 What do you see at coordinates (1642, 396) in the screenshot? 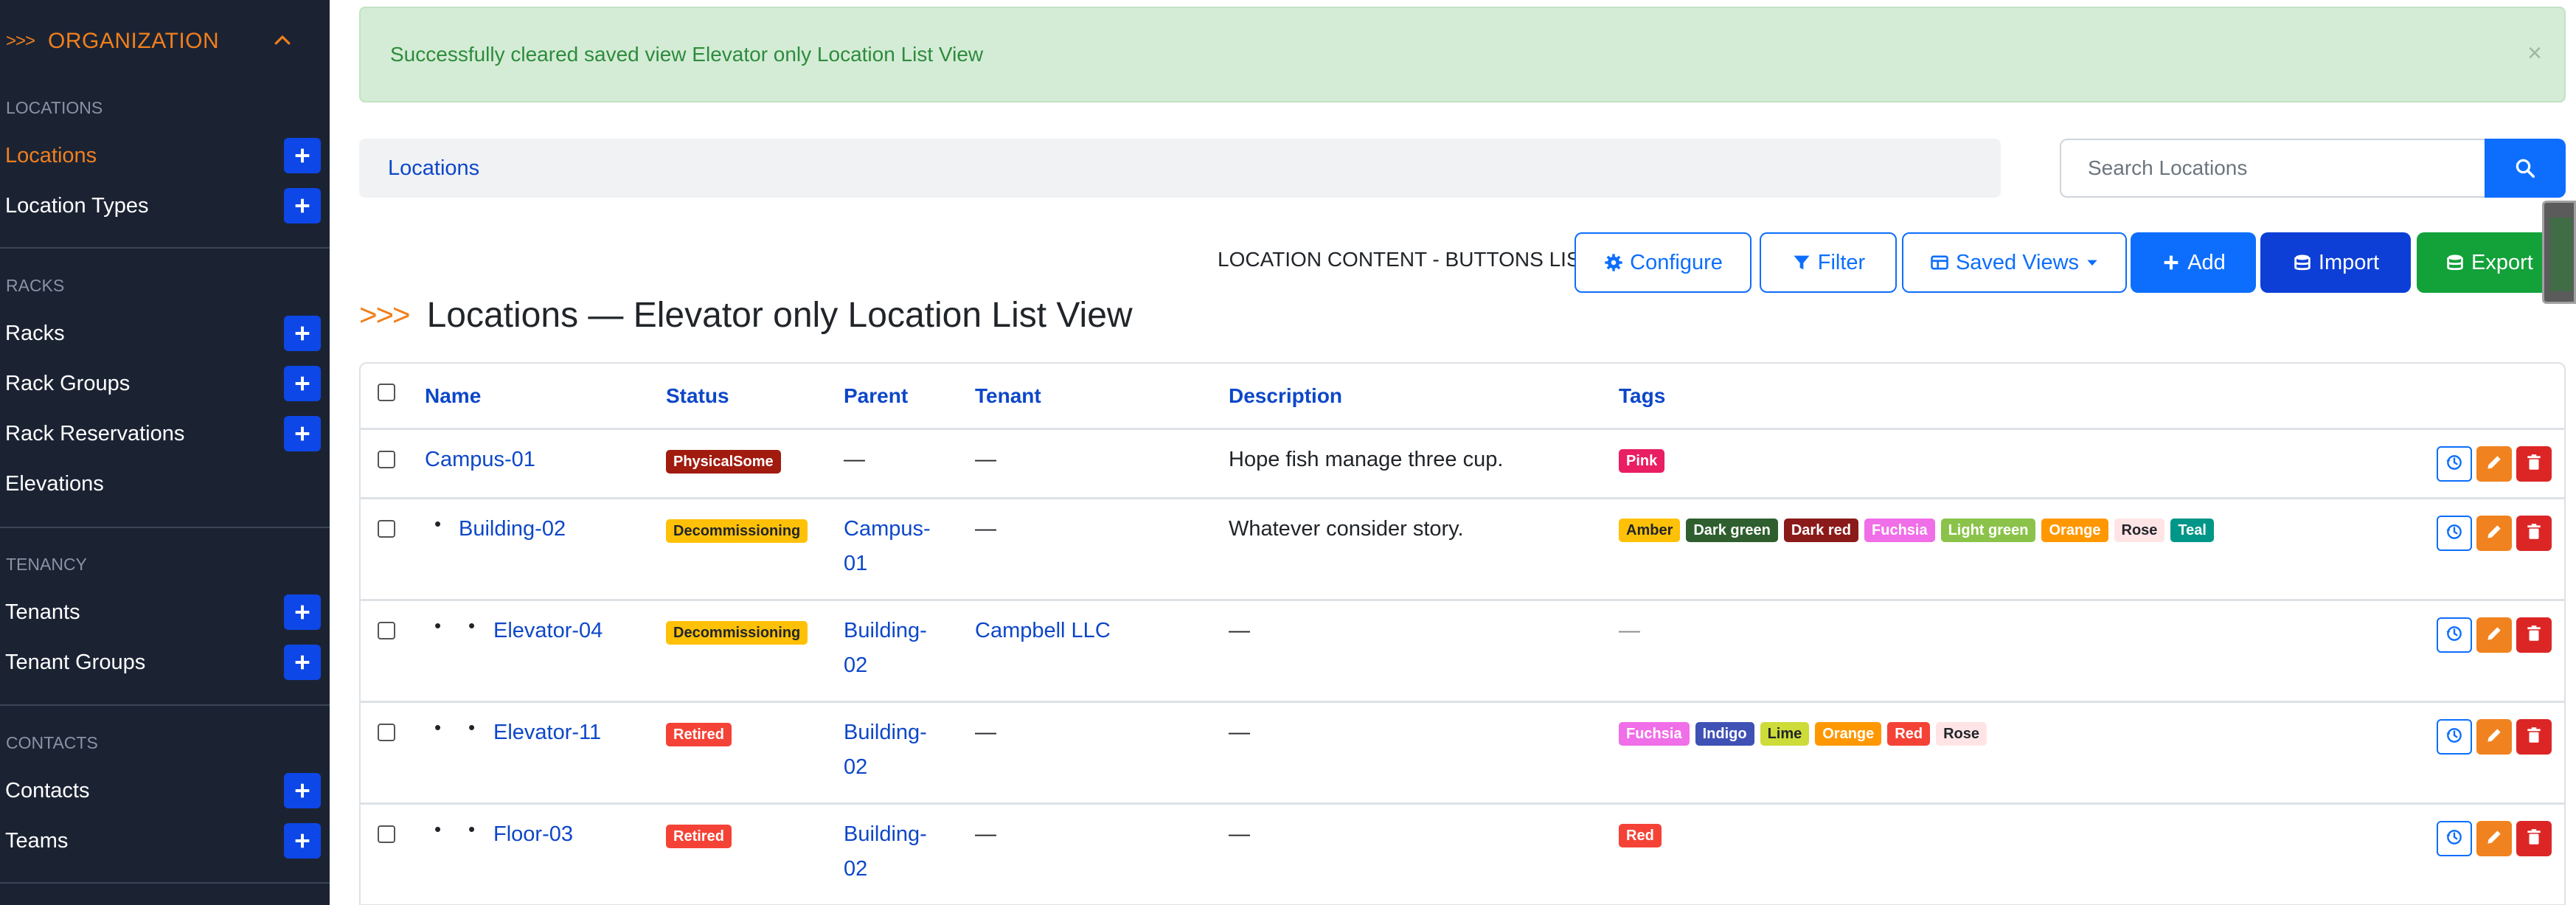
I see `column-header-tags: Tags` at bounding box center [1642, 396].